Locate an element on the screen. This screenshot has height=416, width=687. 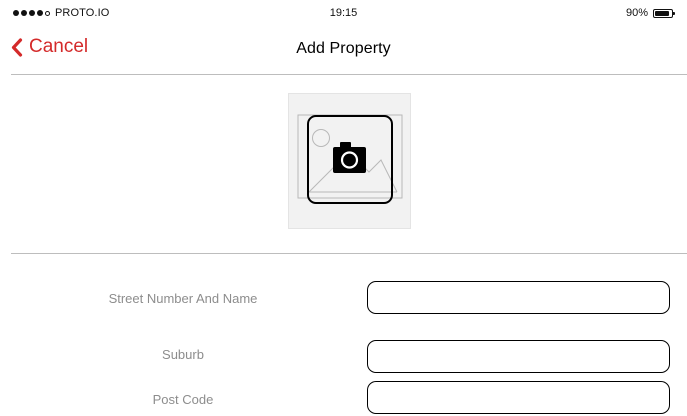
camera-icon is located at coordinates (349, 157).